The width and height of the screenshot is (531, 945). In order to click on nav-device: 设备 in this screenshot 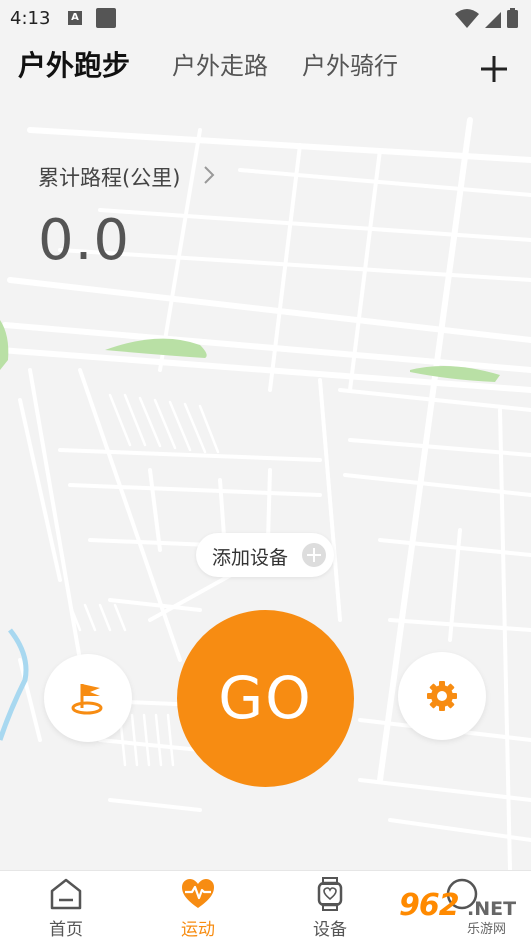, I will do `click(330, 908)`.